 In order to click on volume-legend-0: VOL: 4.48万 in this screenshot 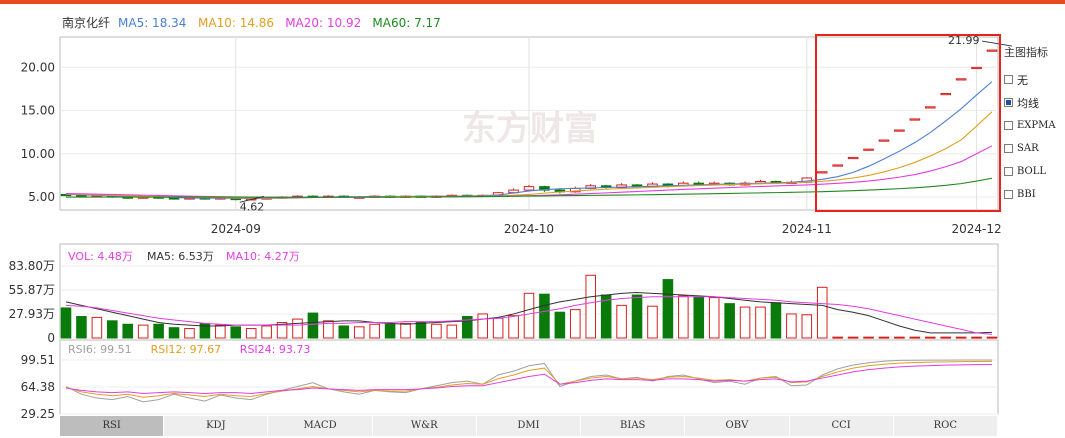, I will do `click(100, 256)`.